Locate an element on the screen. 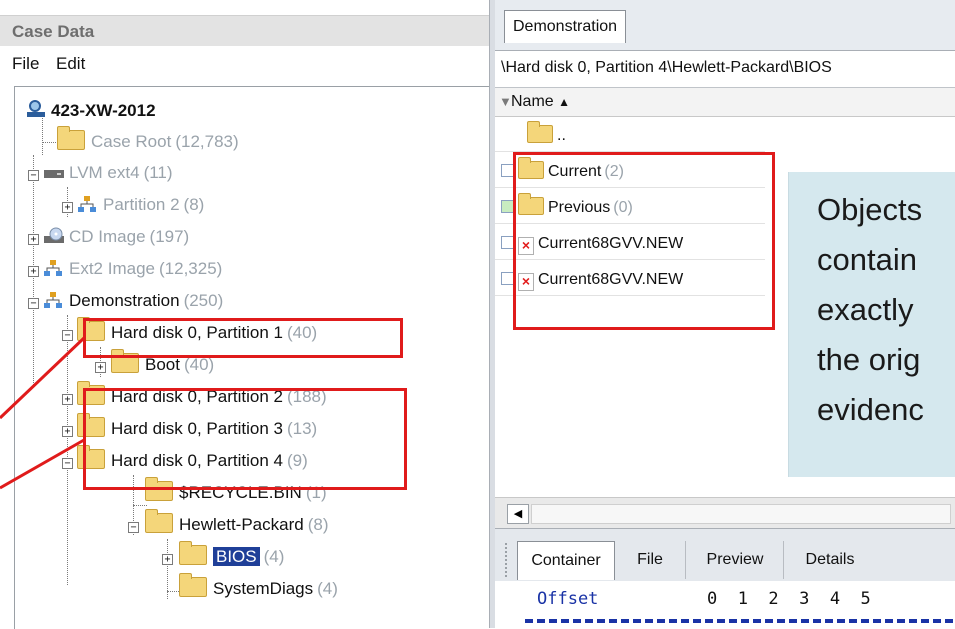 This screenshot has height=629, width=955. tree-node-ext2-image: Ext2 Image (12,325) is located at coordinates (132, 269).